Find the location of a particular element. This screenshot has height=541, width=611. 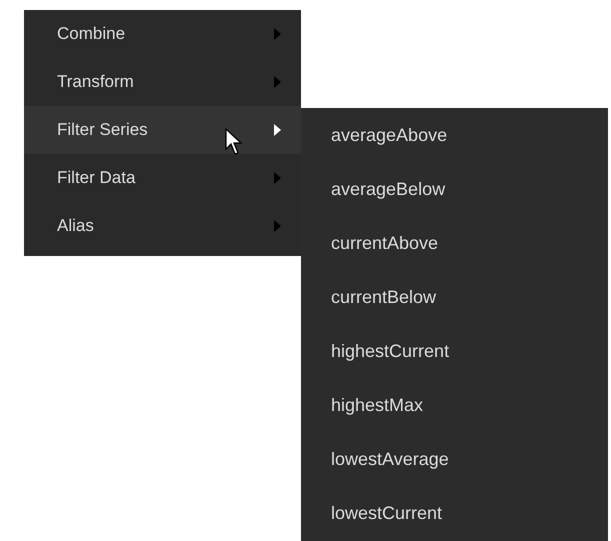

menu-item: Filter Data is located at coordinates (162, 178).